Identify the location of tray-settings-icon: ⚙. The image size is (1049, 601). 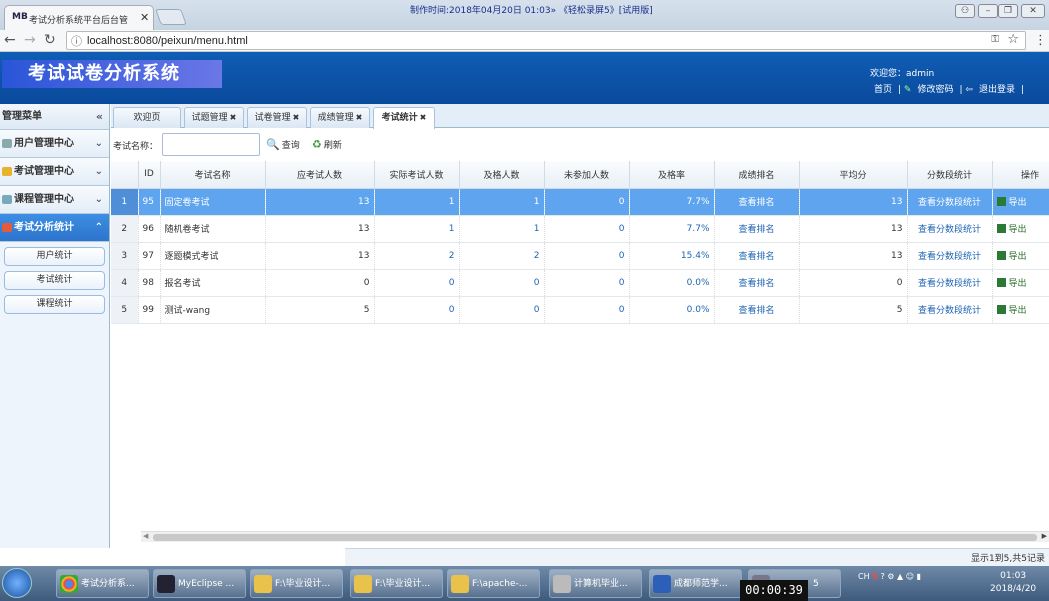
(890, 576).